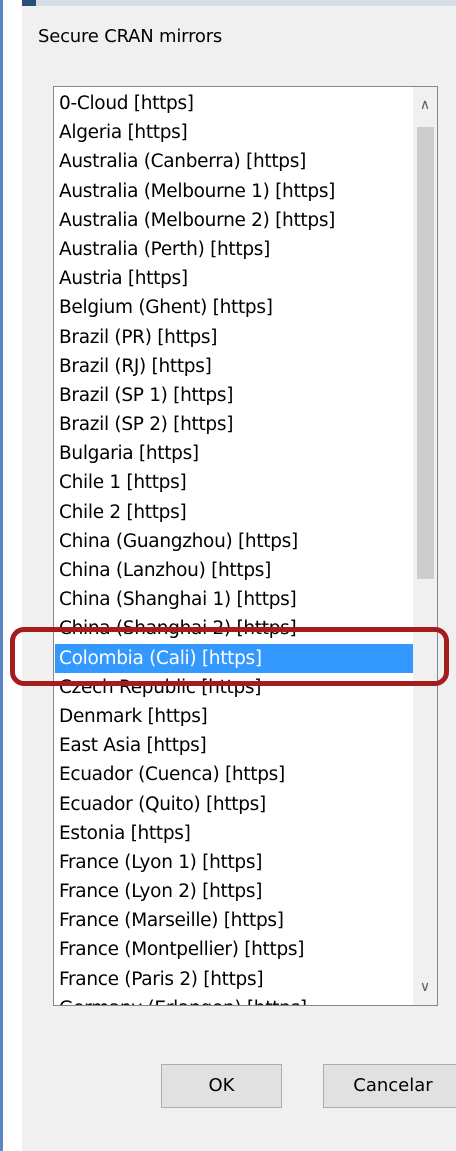 Image resolution: width=456 pixels, height=1151 pixels. Describe the element at coordinates (234, 658) in the screenshot. I see `list-item-selected: Colombia (Cali) [https]` at that location.